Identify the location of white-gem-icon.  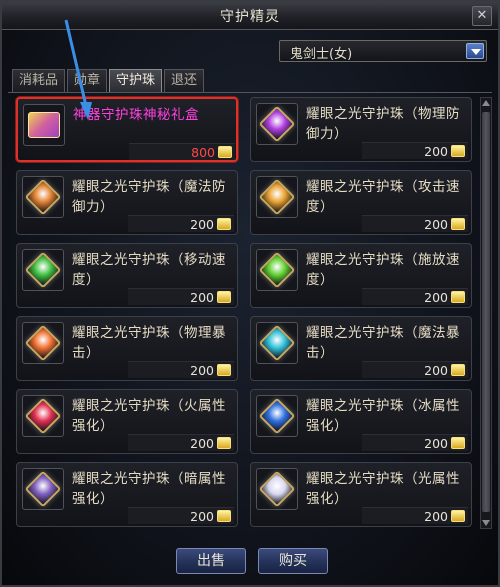
(277, 489).